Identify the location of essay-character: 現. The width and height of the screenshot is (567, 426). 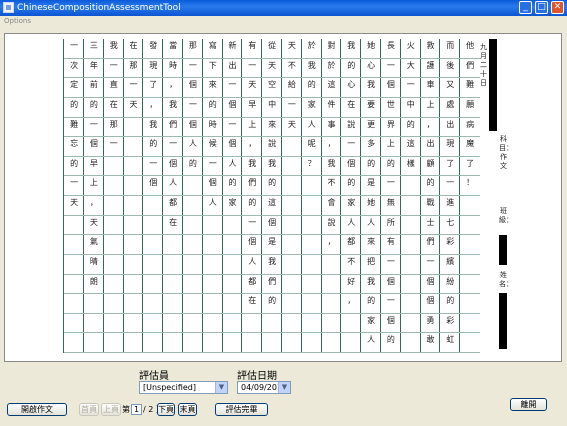
(153, 65).